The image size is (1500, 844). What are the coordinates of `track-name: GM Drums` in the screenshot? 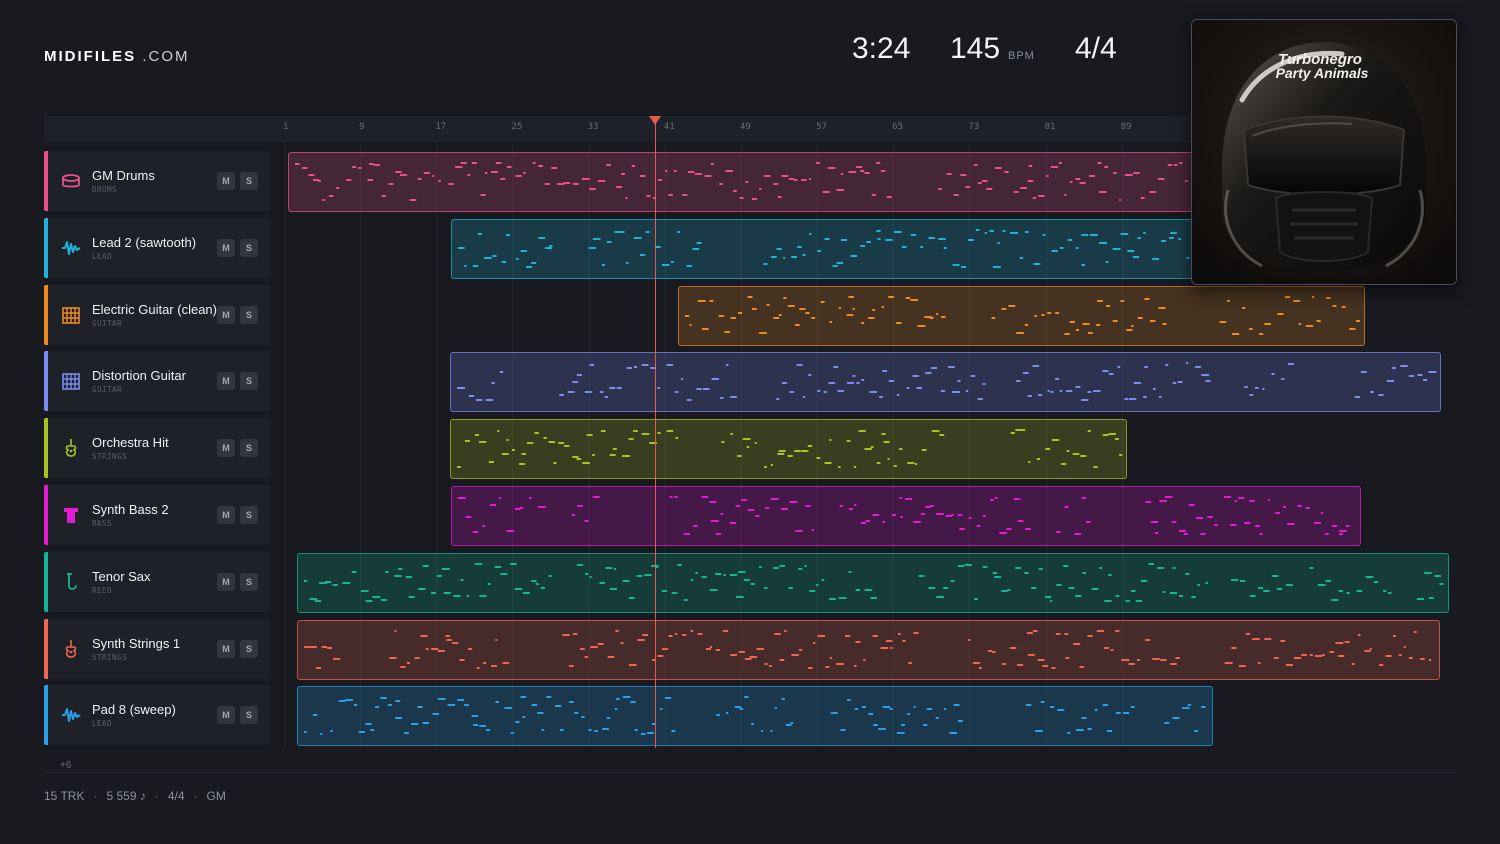 It's located at (123, 175).